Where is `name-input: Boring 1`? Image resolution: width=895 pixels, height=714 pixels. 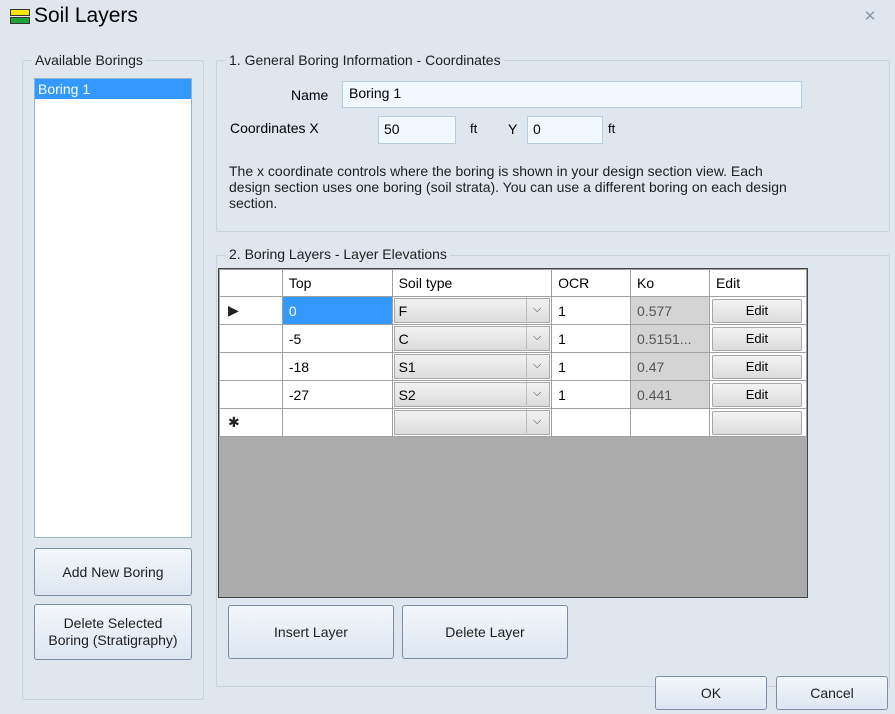
name-input: Boring 1 is located at coordinates (572, 94).